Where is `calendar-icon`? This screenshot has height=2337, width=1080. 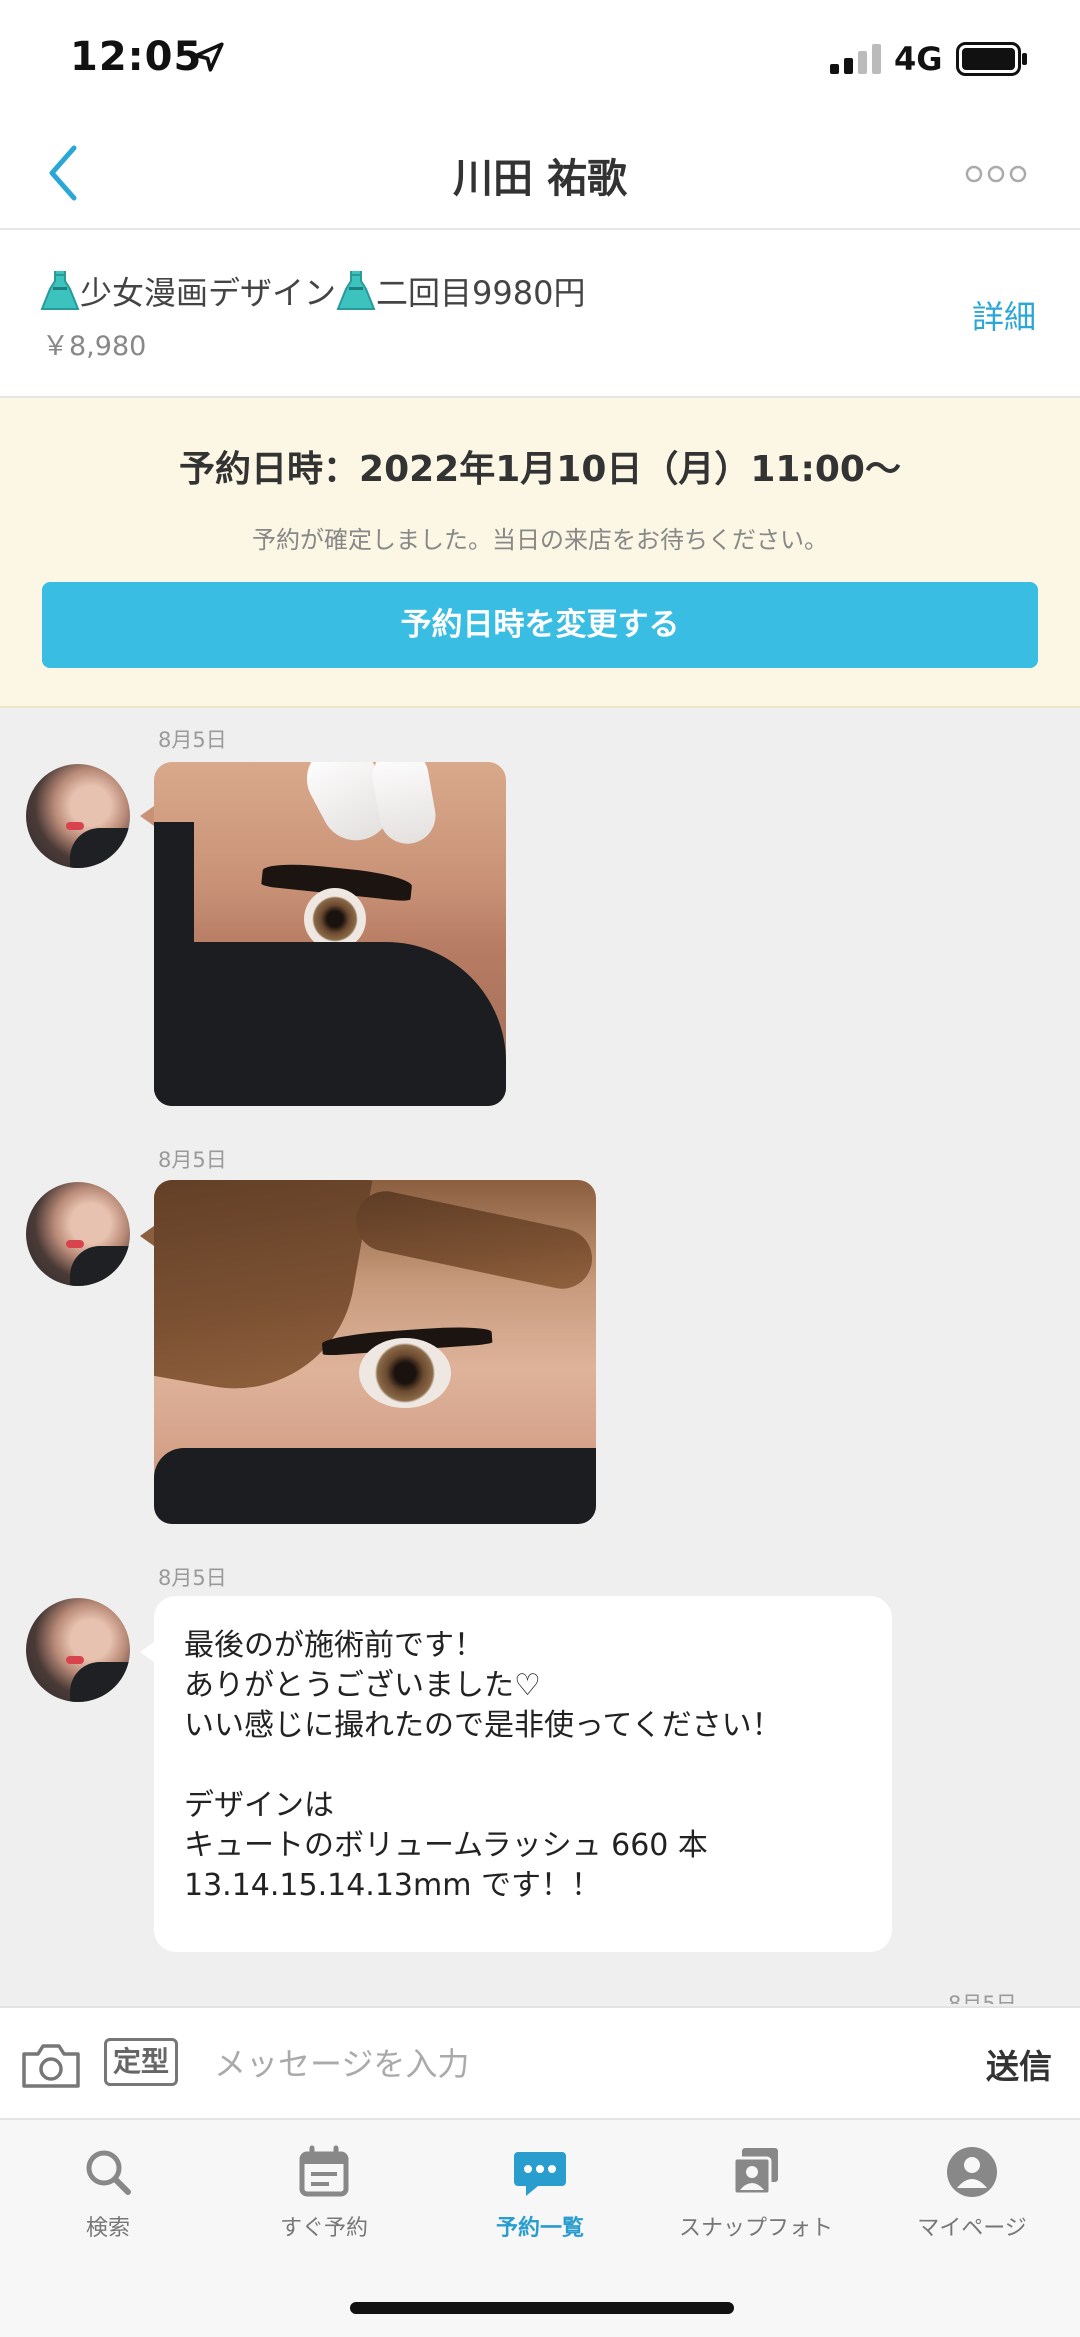
calendar-icon is located at coordinates (324, 2171).